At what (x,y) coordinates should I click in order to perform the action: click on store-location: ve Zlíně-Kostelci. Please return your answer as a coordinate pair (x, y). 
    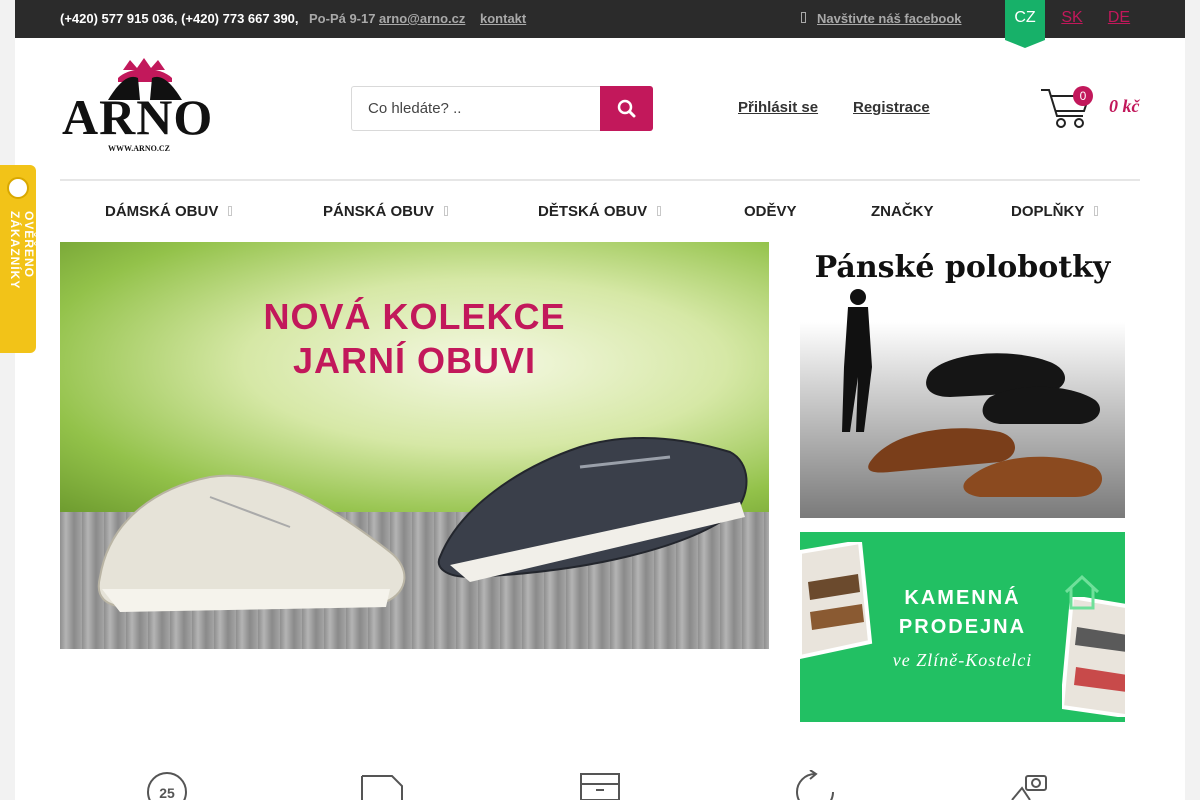
    Looking at the image, I should click on (962, 660).